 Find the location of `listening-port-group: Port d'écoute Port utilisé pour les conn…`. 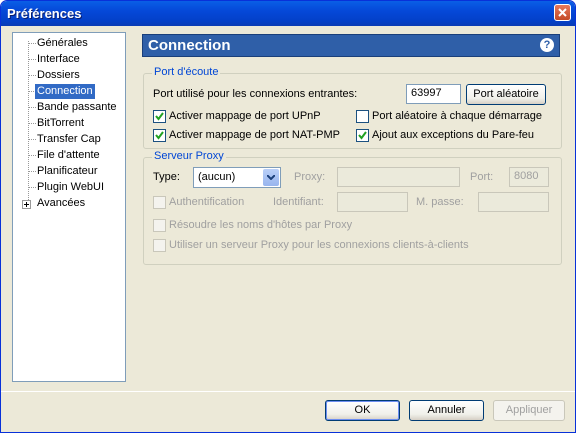

listening-port-group: Port d'écoute Port utilisé pour les conn… is located at coordinates (352, 107).